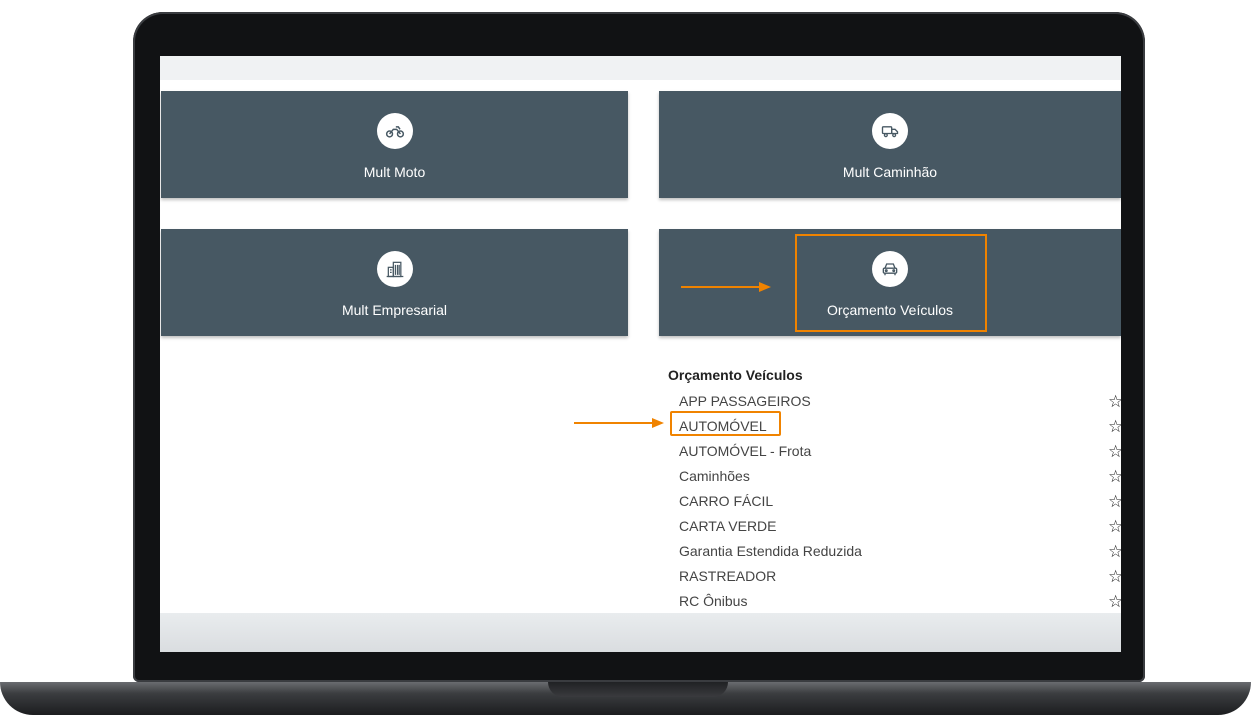 The width and height of the screenshot is (1251, 715). What do you see at coordinates (394, 131) in the screenshot?
I see `motorcycle-icon` at bounding box center [394, 131].